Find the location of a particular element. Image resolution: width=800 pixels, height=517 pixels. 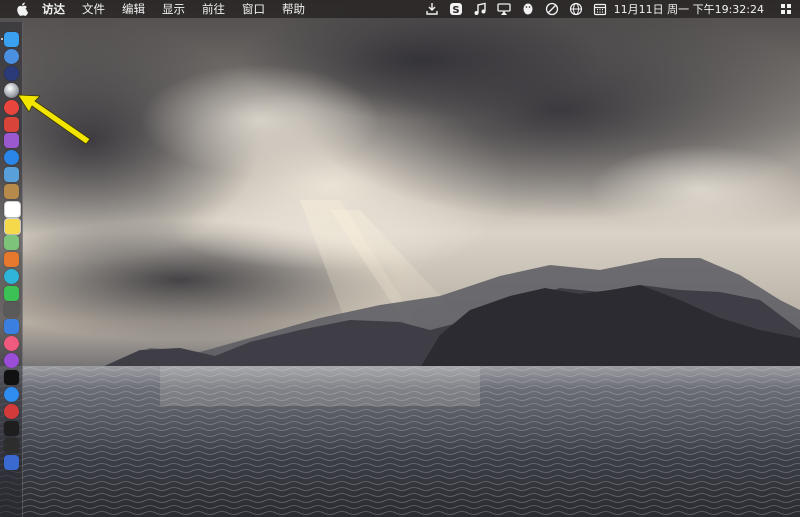

appstore-icon is located at coordinates (11, 394).